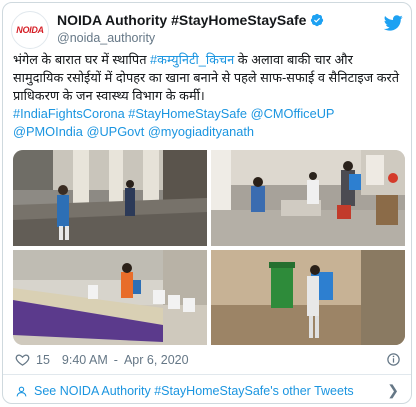 The image size is (416, 407). I want to click on hashtag-india-fights-corona: #IndiaFightsCorona, so click(69, 113).